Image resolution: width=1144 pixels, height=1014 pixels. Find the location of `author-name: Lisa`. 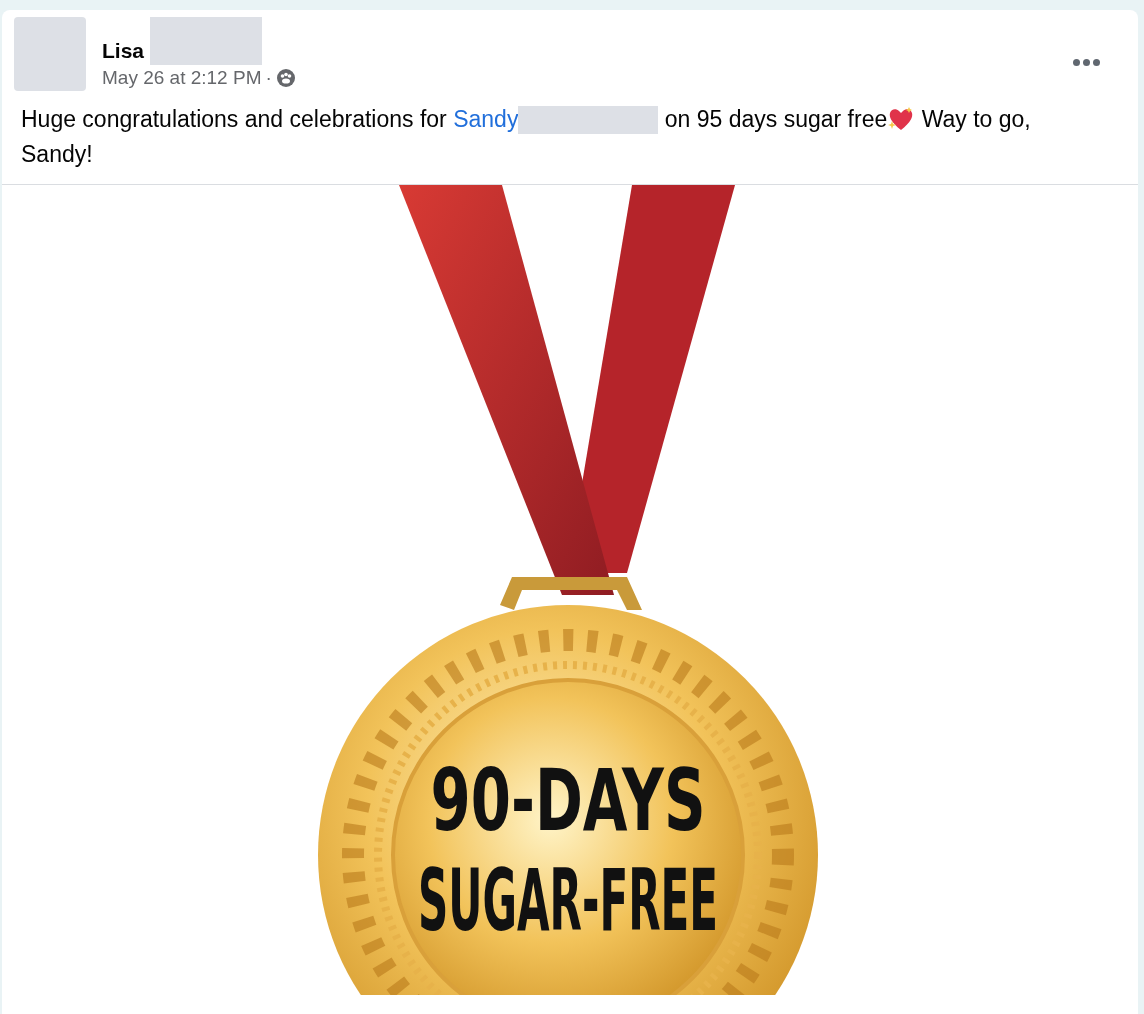

author-name: Lisa is located at coordinates (123, 51).